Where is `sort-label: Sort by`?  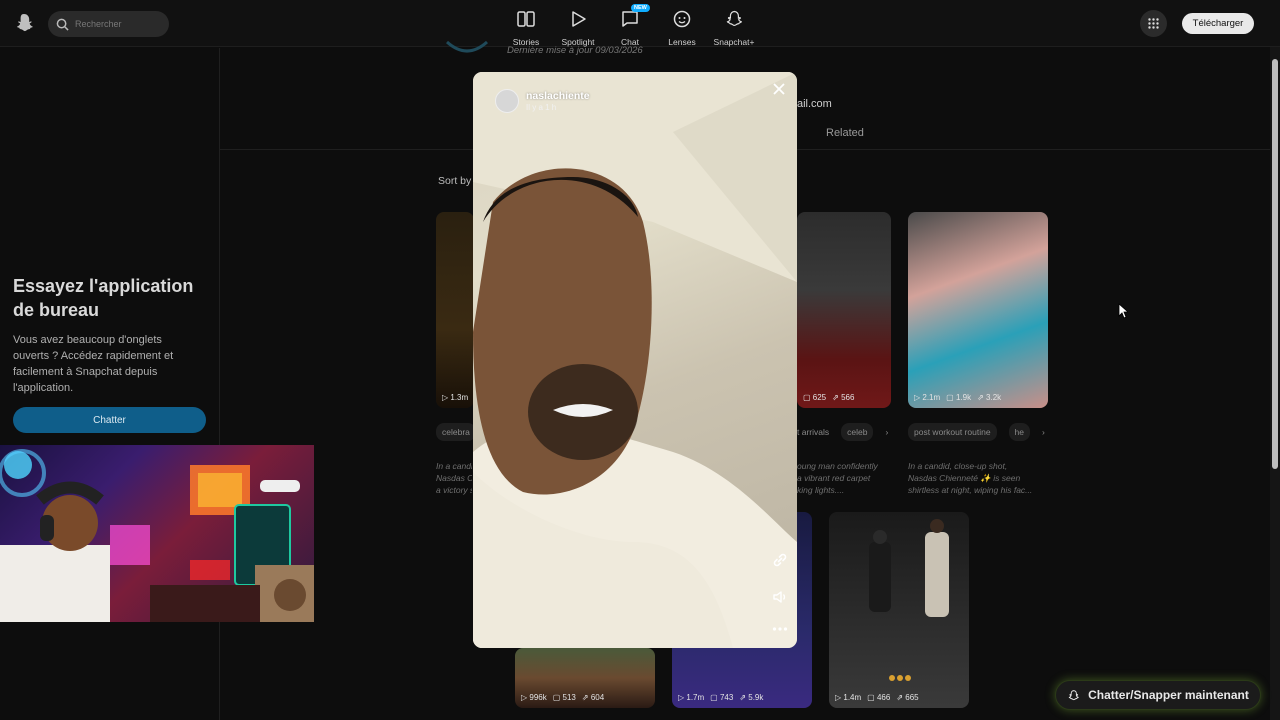 sort-label: Sort by is located at coordinates (454, 181).